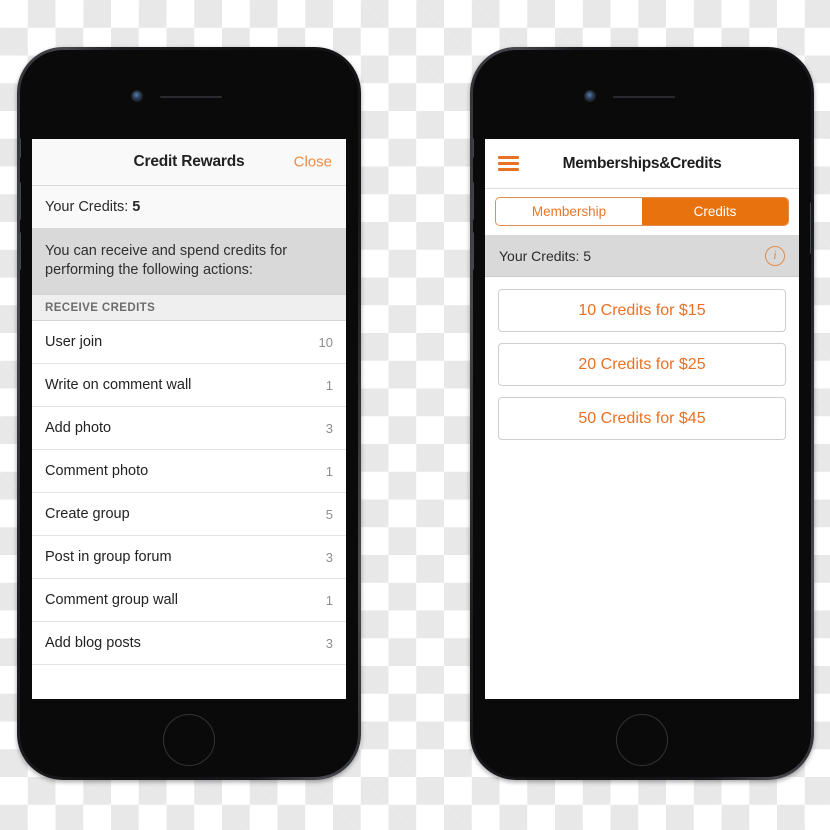 This screenshot has width=830, height=830. Describe the element at coordinates (715, 211) in the screenshot. I see `tab-credits: Credits` at that location.